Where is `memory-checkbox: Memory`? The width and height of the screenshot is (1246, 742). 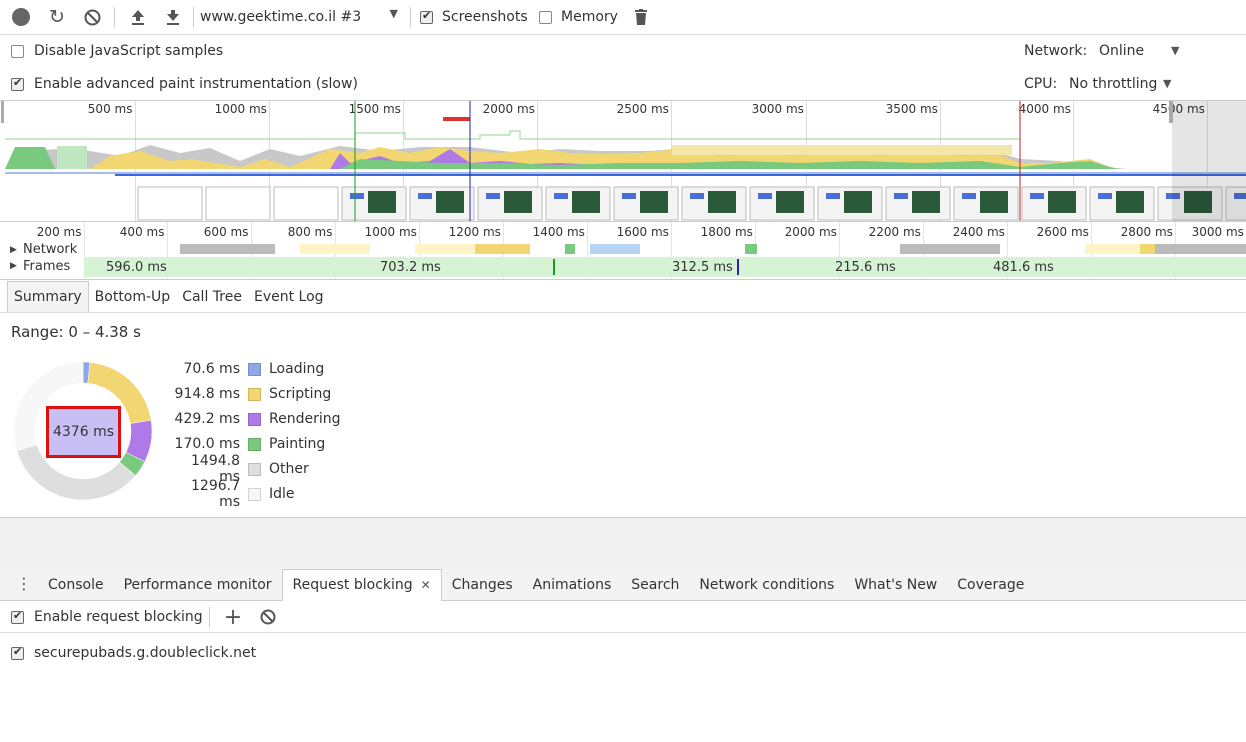
memory-checkbox: Memory is located at coordinates (578, 17).